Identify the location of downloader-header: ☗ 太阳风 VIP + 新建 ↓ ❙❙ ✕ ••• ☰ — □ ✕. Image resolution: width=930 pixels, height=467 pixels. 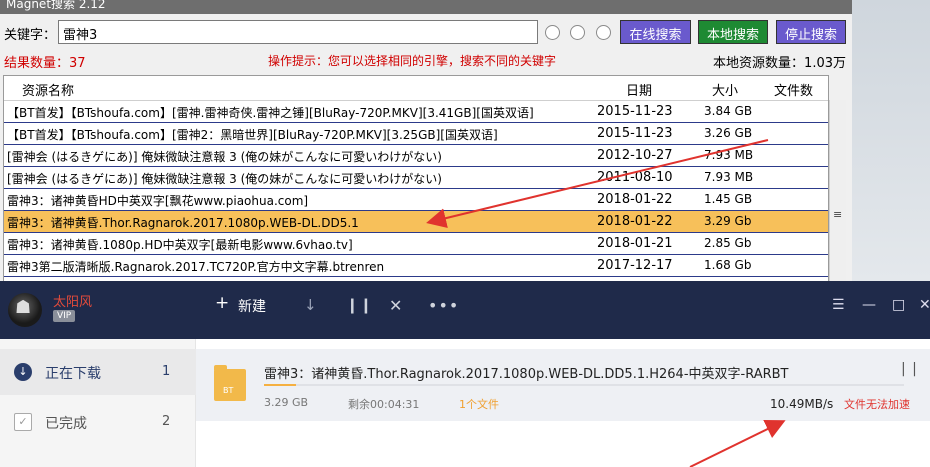
(465, 310).